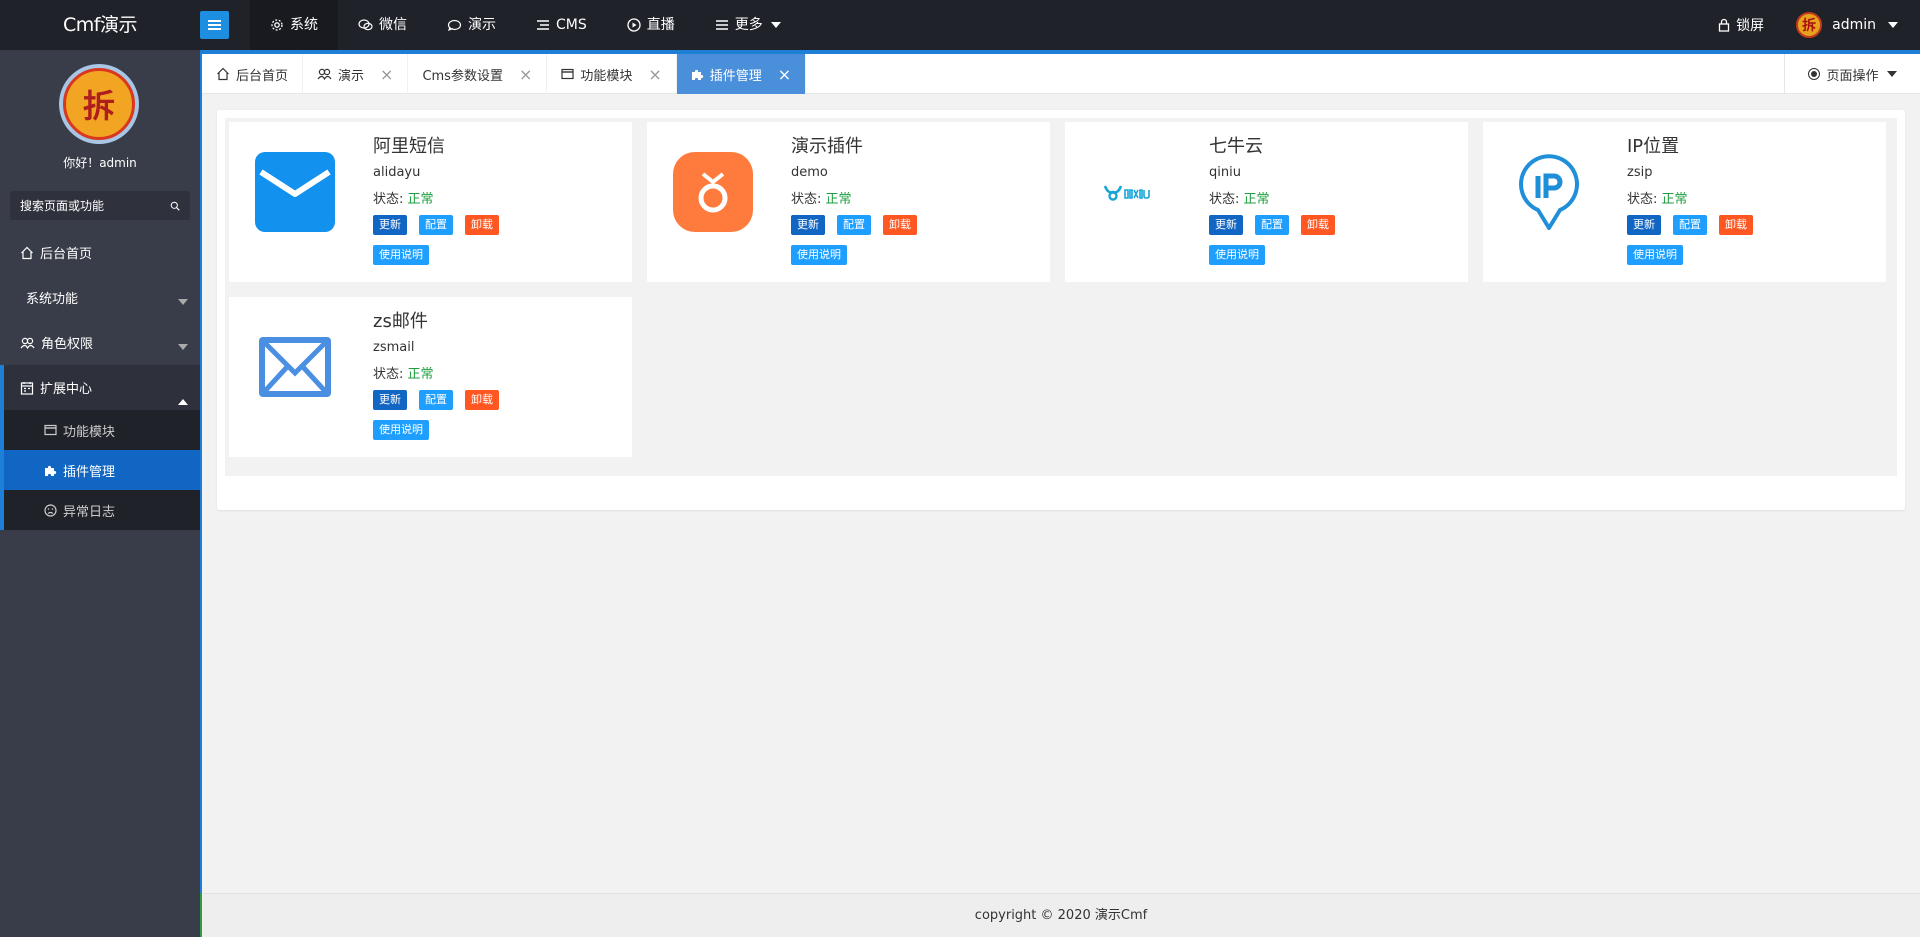  I want to click on nav-item-system: 系统, so click(294, 25).